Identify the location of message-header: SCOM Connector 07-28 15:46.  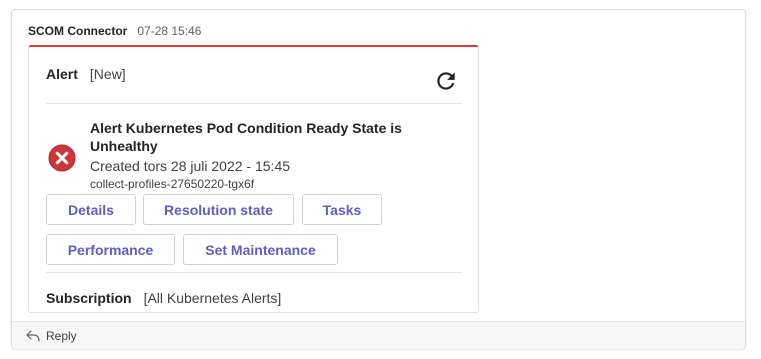
(114, 31).